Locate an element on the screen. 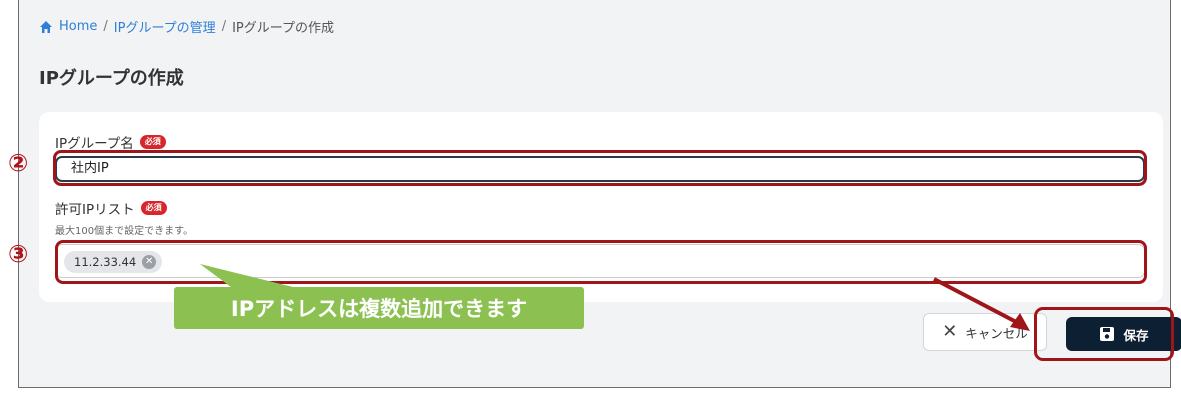  ip-list-label-text: 許可IPリスト is located at coordinates (95, 210).